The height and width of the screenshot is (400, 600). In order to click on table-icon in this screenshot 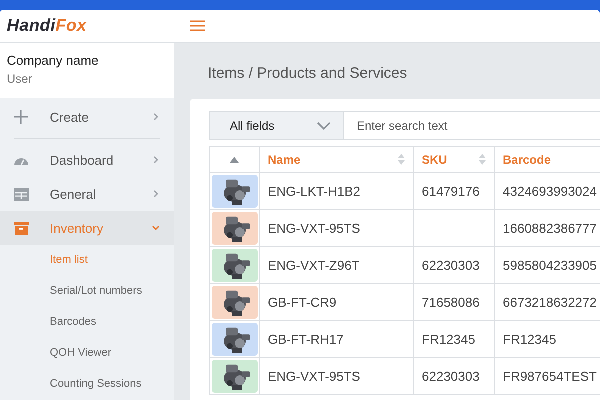, I will do `click(21, 194)`.